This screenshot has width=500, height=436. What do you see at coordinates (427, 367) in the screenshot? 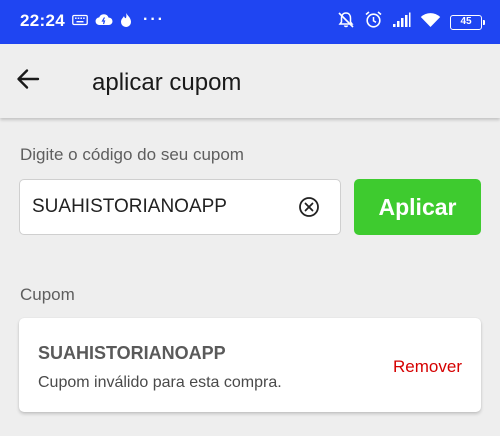
I see `remove-coupon-button: Remover` at bounding box center [427, 367].